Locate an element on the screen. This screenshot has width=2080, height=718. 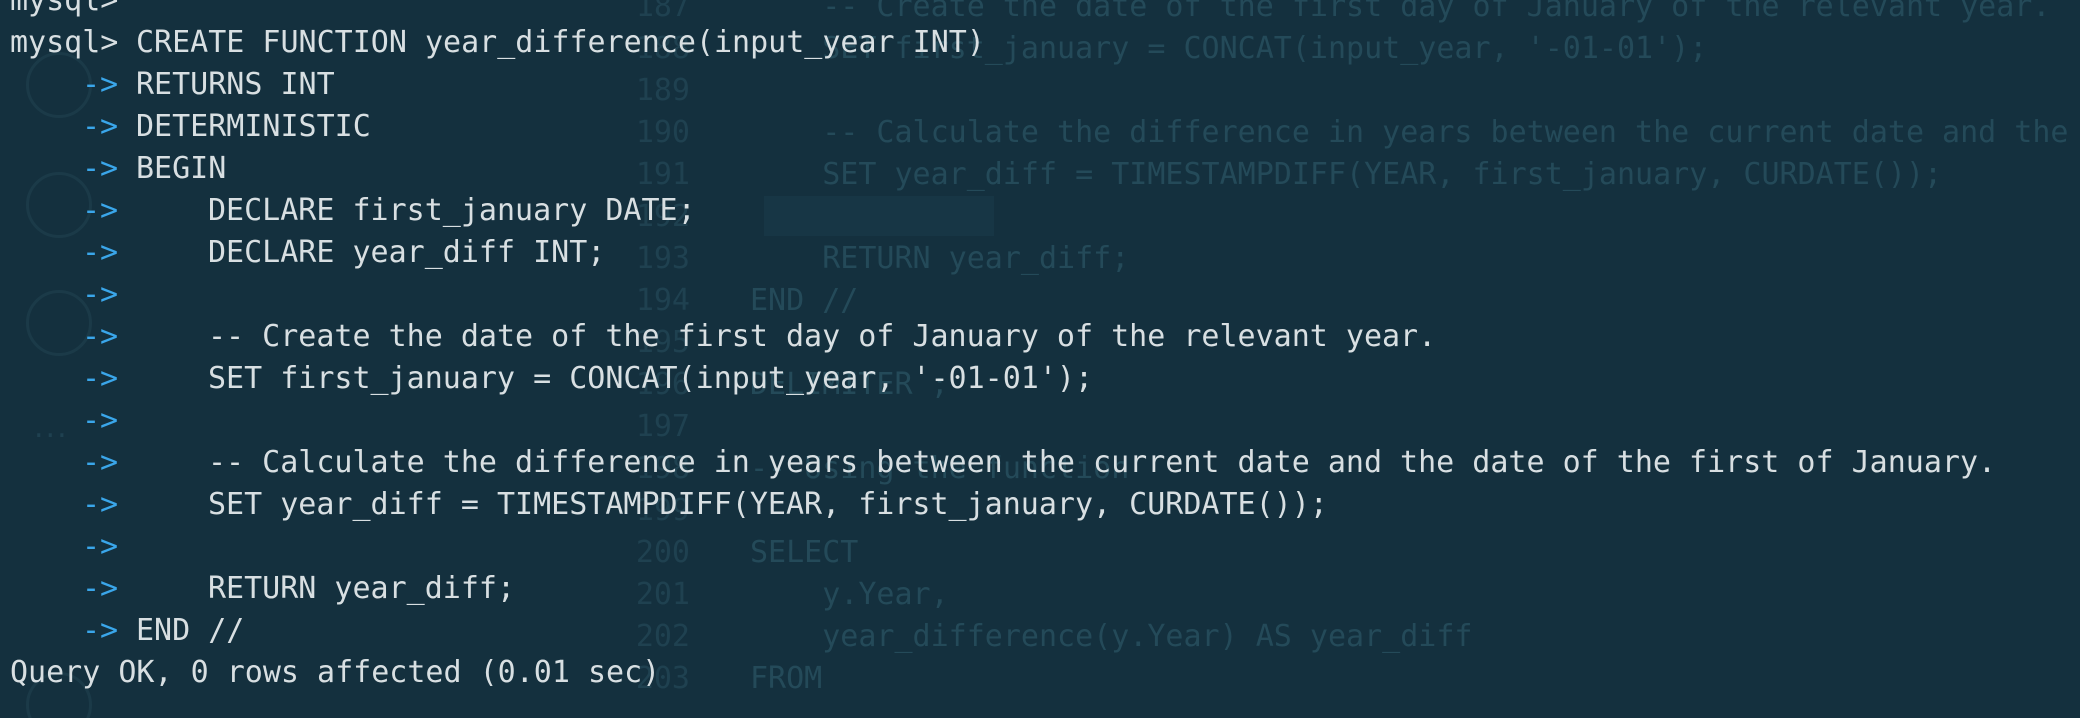
sql-text: RETURNS INT is located at coordinates (235, 84).